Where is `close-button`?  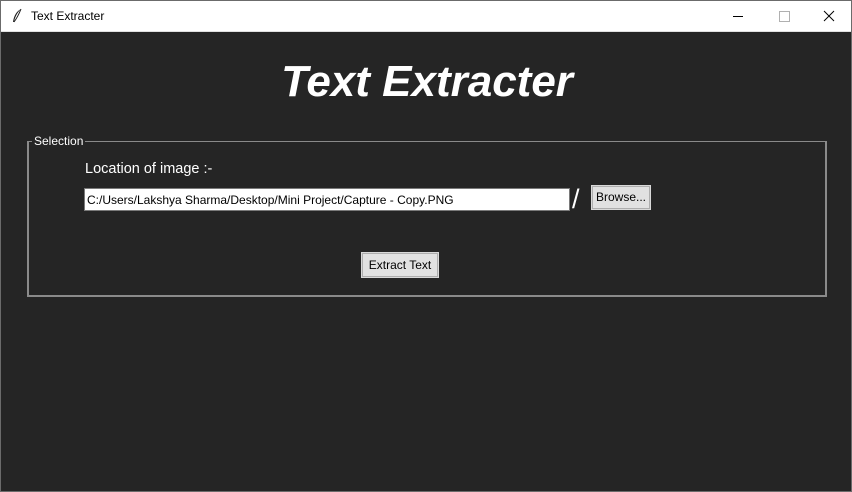
close-button is located at coordinates (829, 16).